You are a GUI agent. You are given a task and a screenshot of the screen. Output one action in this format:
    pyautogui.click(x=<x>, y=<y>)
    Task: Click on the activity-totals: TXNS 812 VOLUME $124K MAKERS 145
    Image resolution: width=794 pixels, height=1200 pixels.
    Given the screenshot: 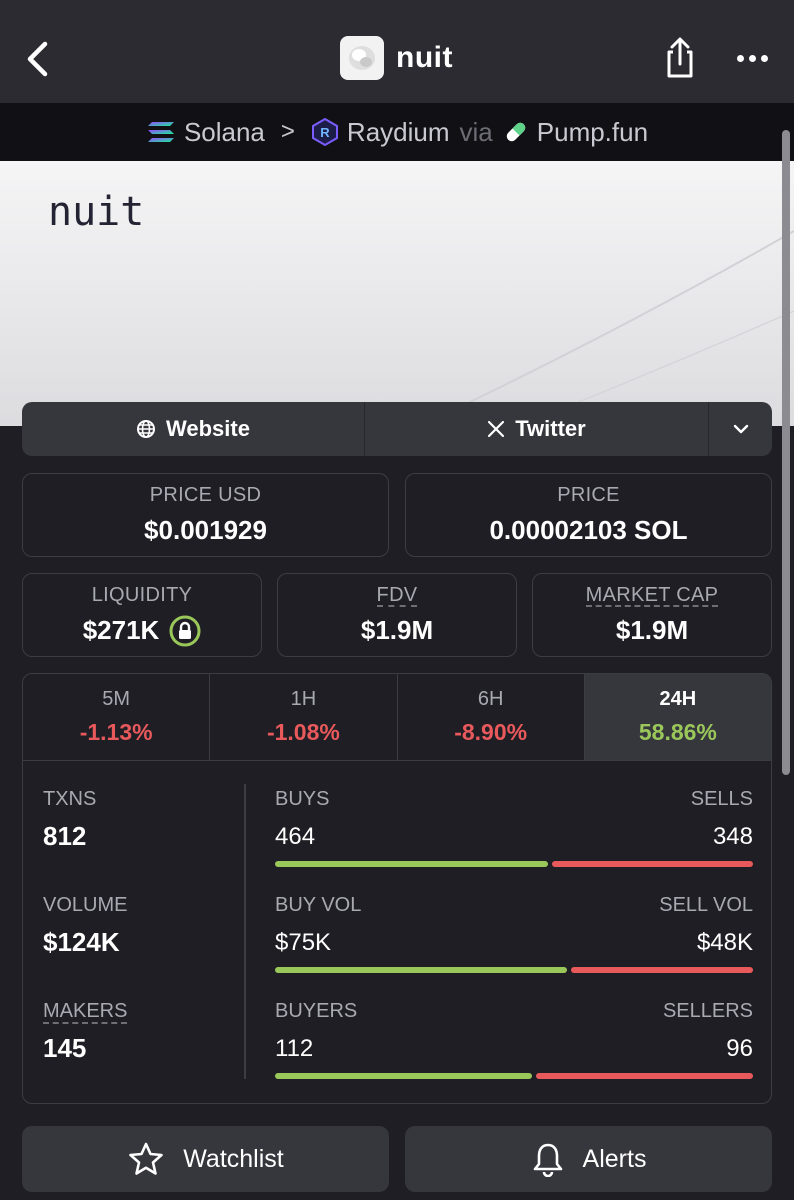 What is the action you would take?
    pyautogui.click(x=134, y=932)
    